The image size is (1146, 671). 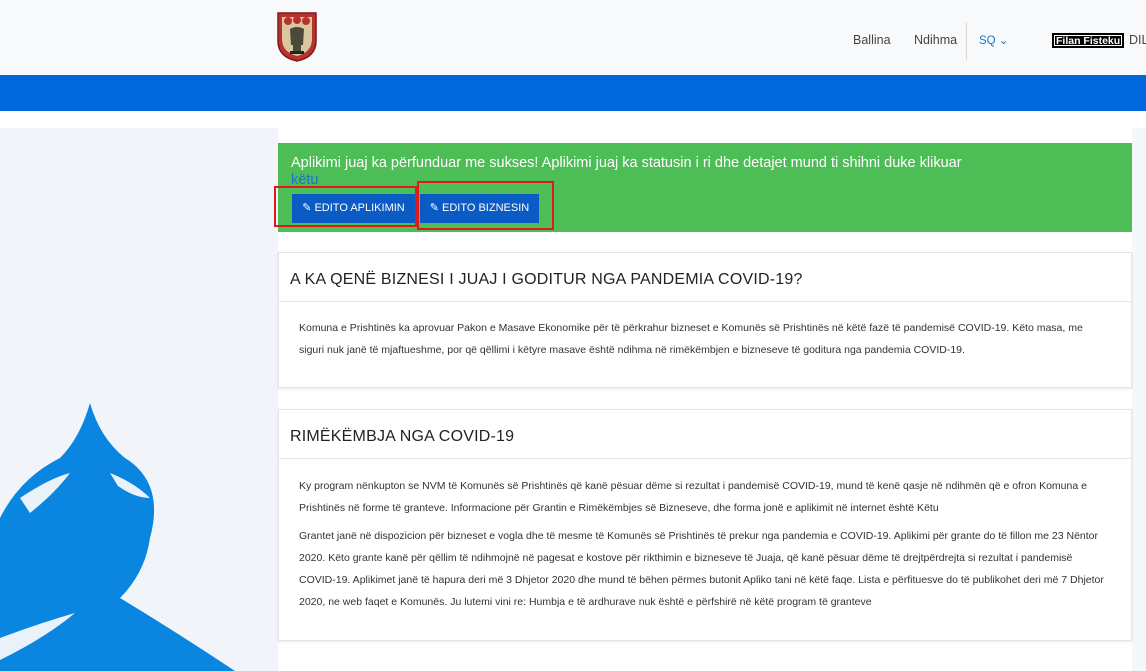 I want to click on card-title: RIMËKËMBJA NGA COVID-19, so click(x=402, y=436).